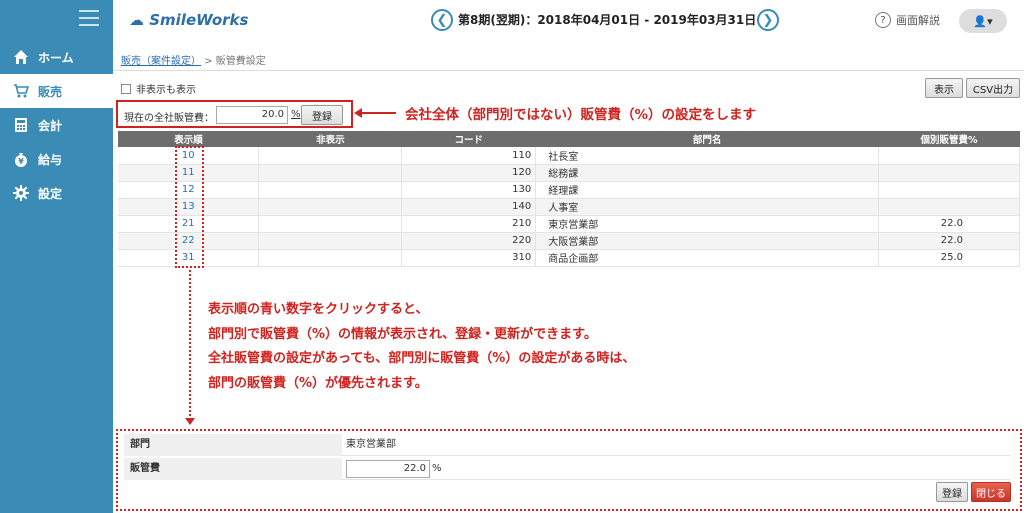 The image size is (1024, 513). I want to click on sidebar-item-label: ホーム, so click(56, 57).